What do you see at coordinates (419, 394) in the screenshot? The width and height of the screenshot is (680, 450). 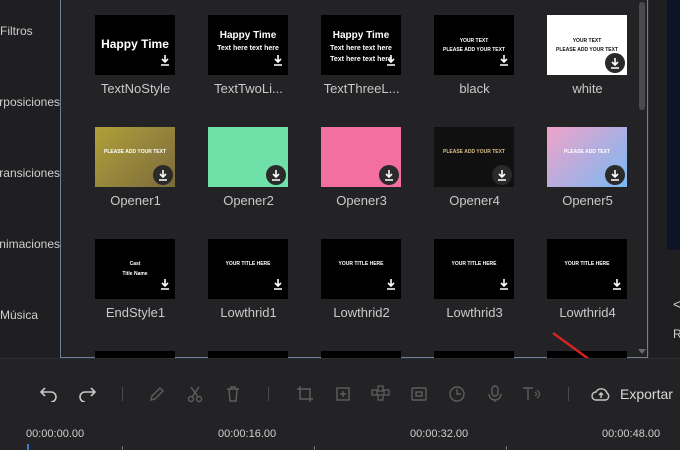 I see `screenshot-icon` at bounding box center [419, 394].